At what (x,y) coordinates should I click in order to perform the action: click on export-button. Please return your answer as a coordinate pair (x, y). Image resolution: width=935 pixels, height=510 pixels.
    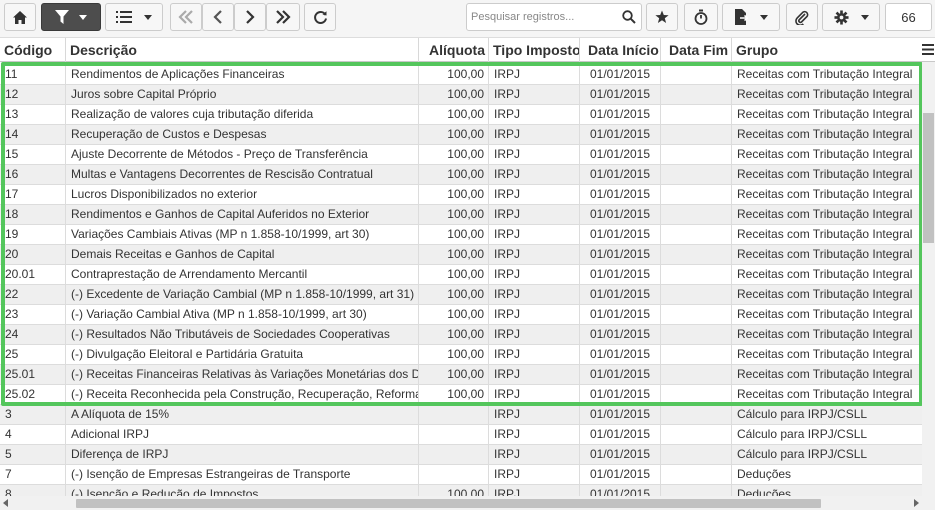
    Looking at the image, I should click on (751, 17).